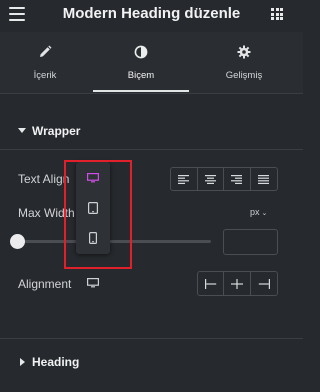 This screenshot has width=320, height=392. I want to click on align-center-icon, so click(210, 179).